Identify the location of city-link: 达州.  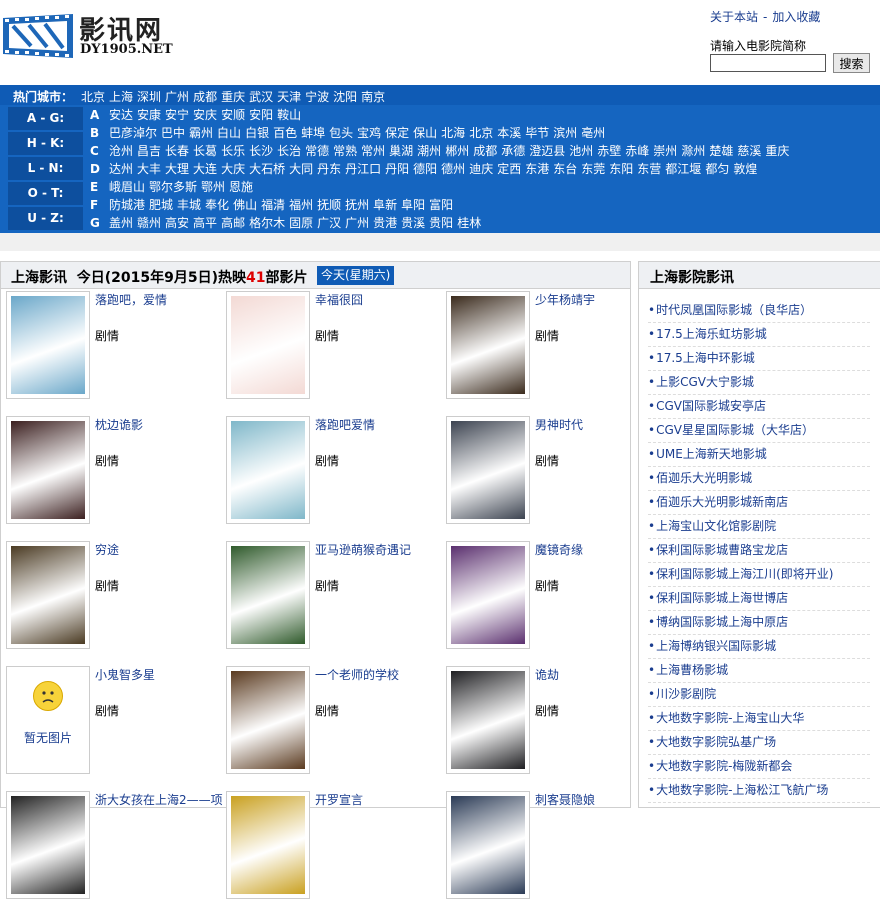
(121, 169).